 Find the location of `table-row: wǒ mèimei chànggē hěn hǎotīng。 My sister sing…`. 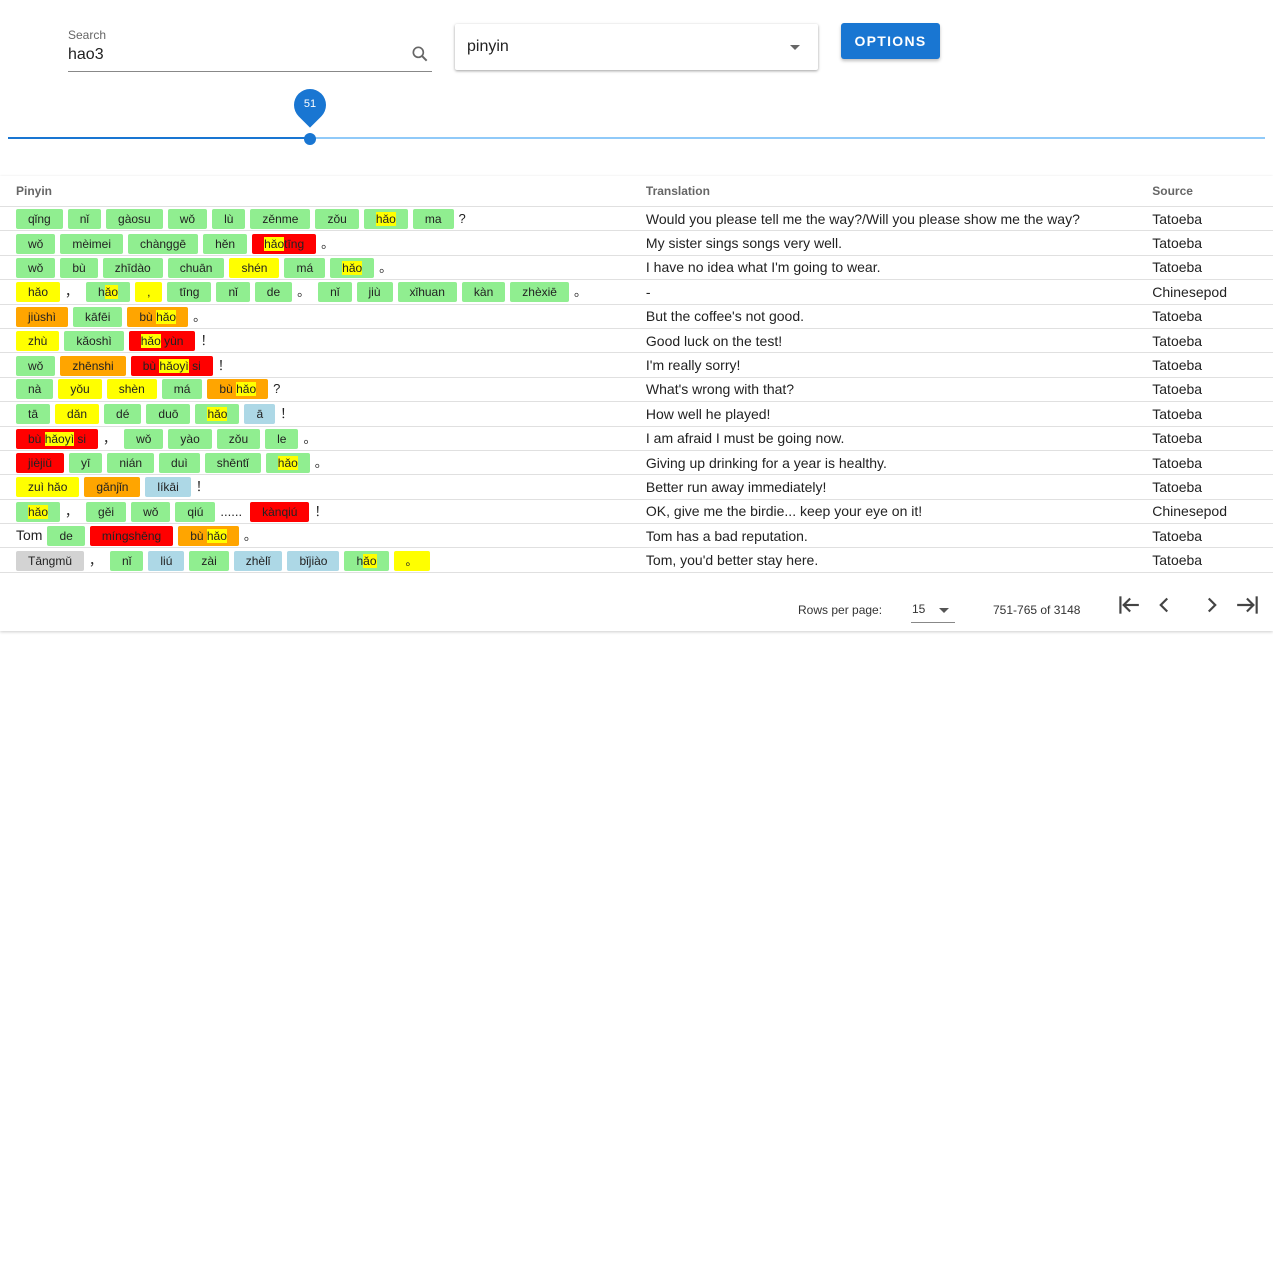

table-row: wǒ mèimei chànggē hěn hǎotīng。 My sister sing… is located at coordinates (636, 243).